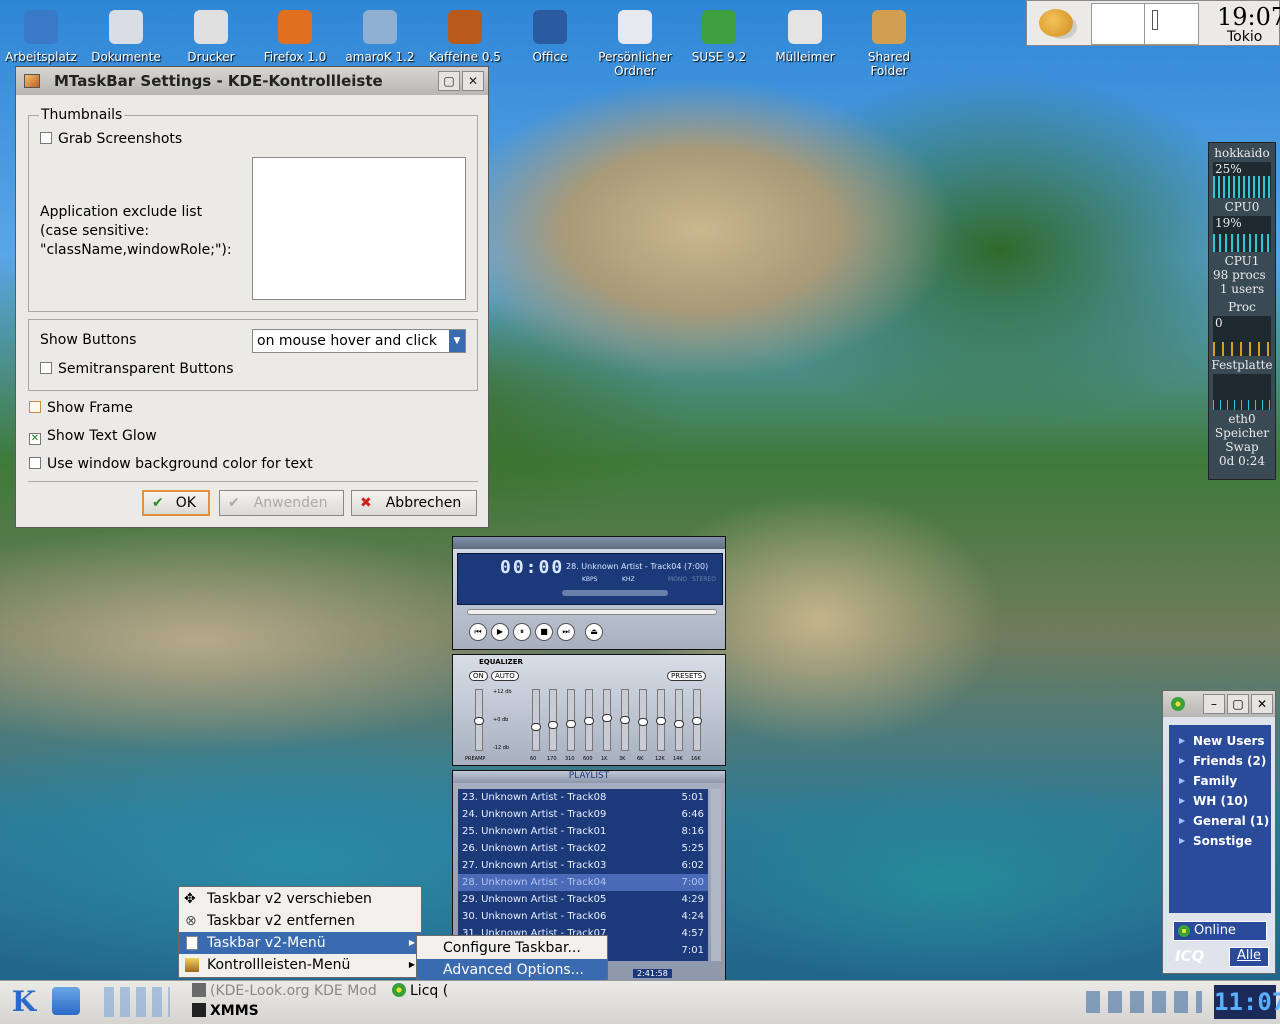 This screenshot has height=1024, width=1280. I want to click on icq-group: New Users, so click(1220, 741).